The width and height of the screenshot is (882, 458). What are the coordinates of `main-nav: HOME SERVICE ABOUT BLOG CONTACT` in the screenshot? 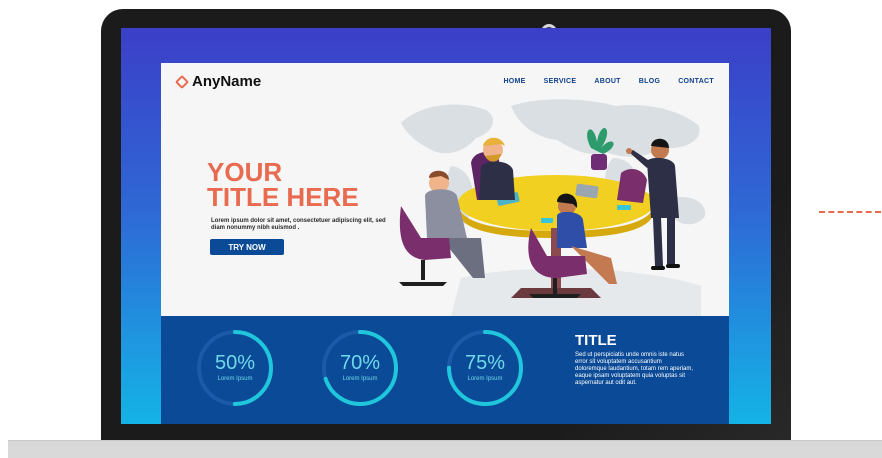 It's located at (608, 81).